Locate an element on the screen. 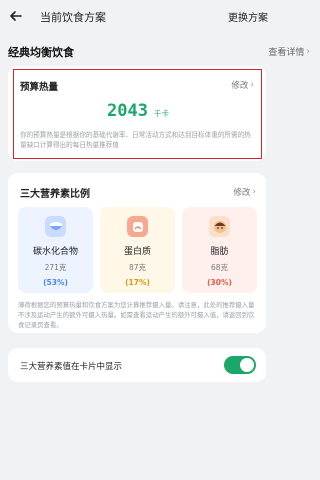 The height and width of the screenshot is (480, 320). carb-name: 碳水化合物 is located at coordinates (55, 252).